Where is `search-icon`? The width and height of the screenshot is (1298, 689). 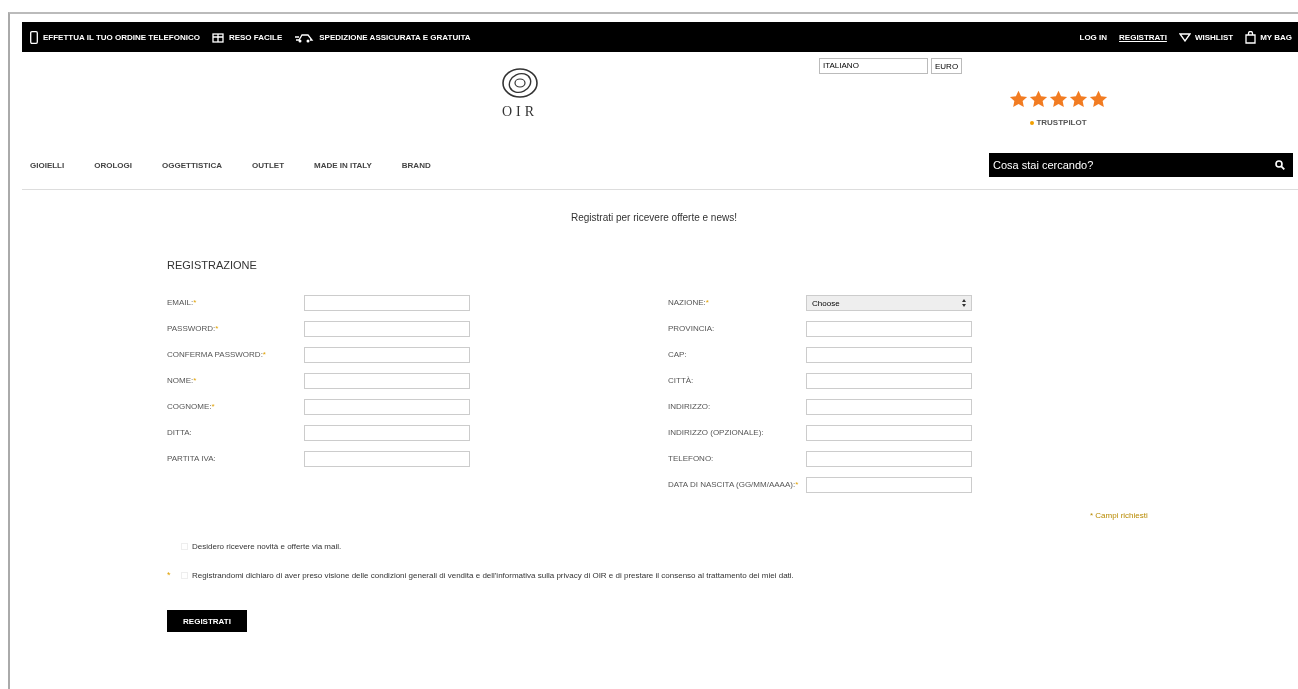
search-icon is located at coordinates (1280, 165).